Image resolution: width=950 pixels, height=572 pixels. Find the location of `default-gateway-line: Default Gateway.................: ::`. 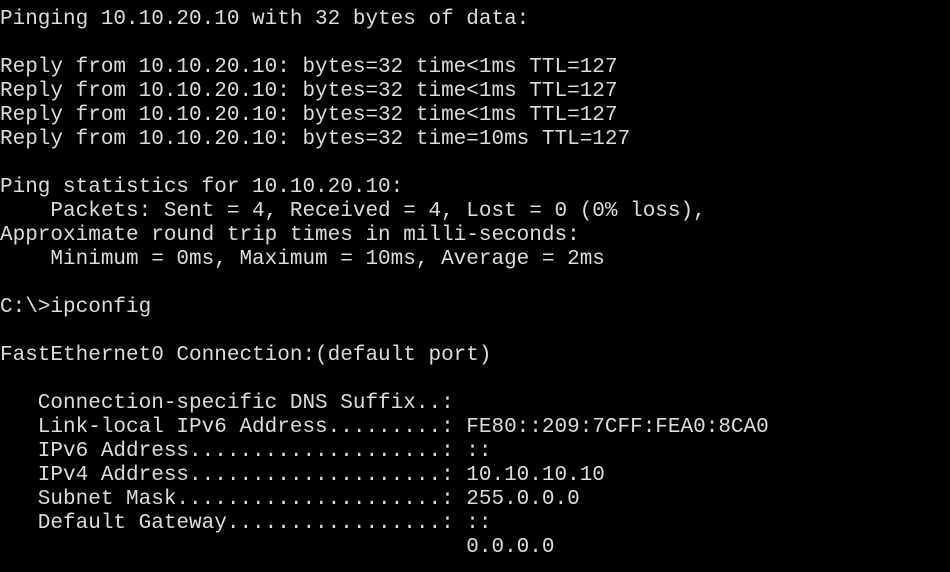

default-gateway-line: Default Gateway.................: :: is located at coordinates (246, 523).